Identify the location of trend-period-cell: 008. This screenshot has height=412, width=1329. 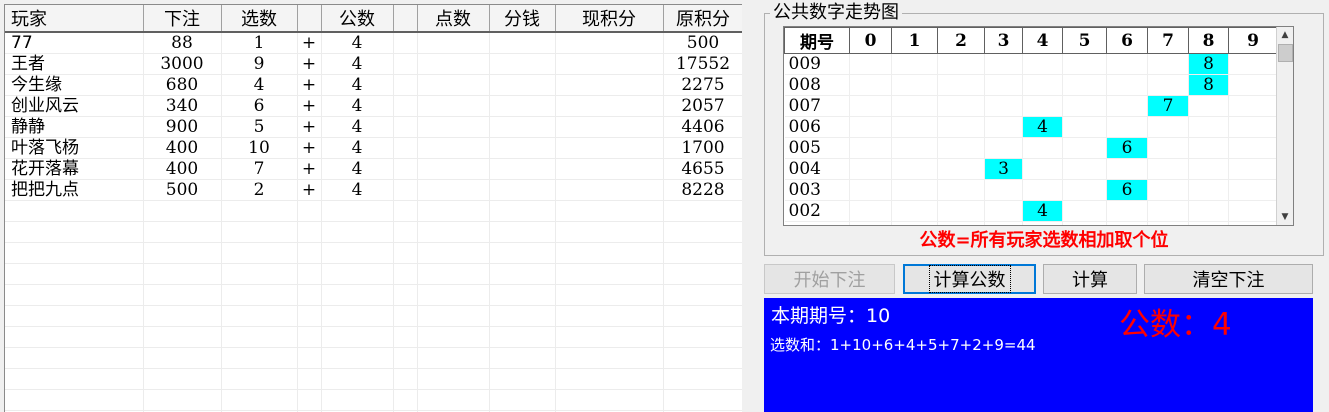
(817, 85).